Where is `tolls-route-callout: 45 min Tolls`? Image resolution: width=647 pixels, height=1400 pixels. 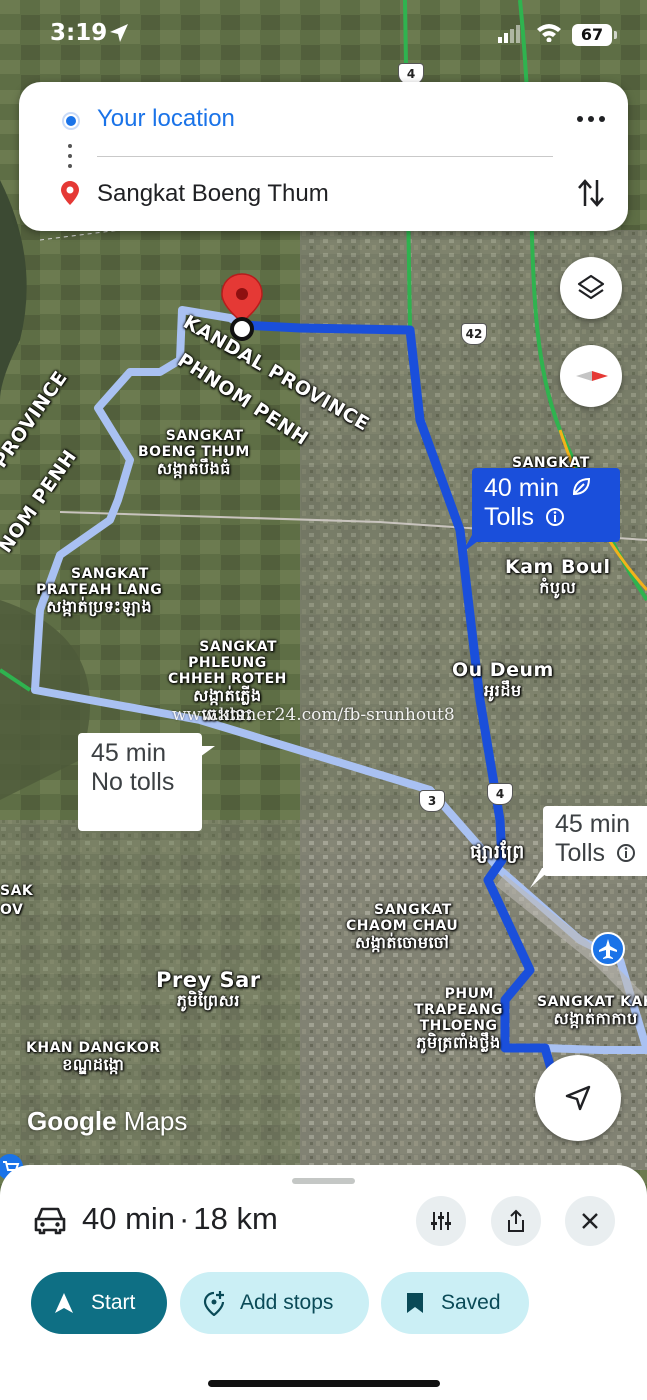
tolls-route-callout: 45 min Tolls is located at coordinates (595, 841).